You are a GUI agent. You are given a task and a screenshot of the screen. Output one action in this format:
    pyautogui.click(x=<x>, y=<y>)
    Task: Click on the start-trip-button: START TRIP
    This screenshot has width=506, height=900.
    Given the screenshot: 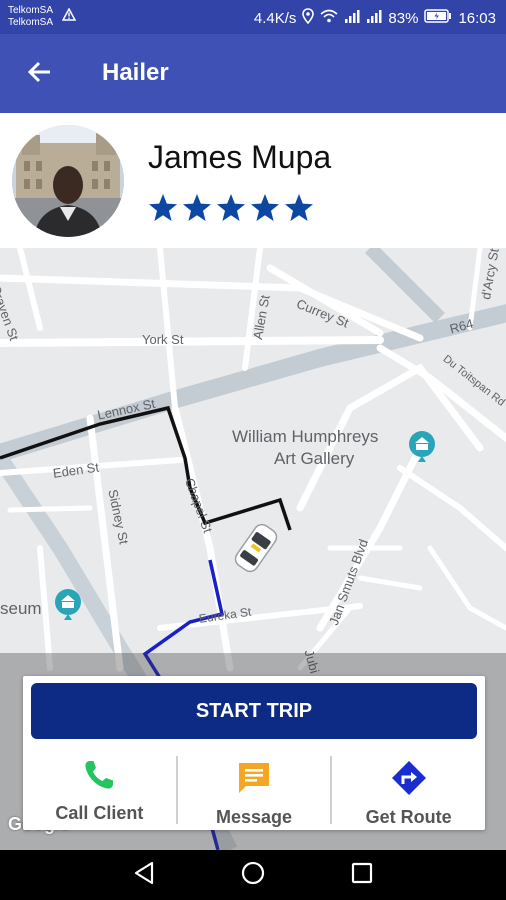 What is the action you would take?
    pyautogui.click(x=254, y=711)
    